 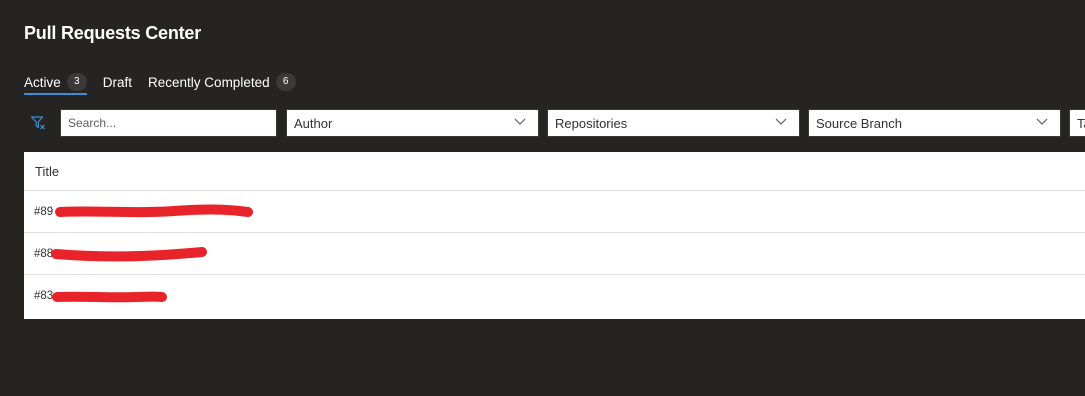 I want to click on tab-bar: Active 3 Draft Recently Completed 6, so click(x=168, y=82).